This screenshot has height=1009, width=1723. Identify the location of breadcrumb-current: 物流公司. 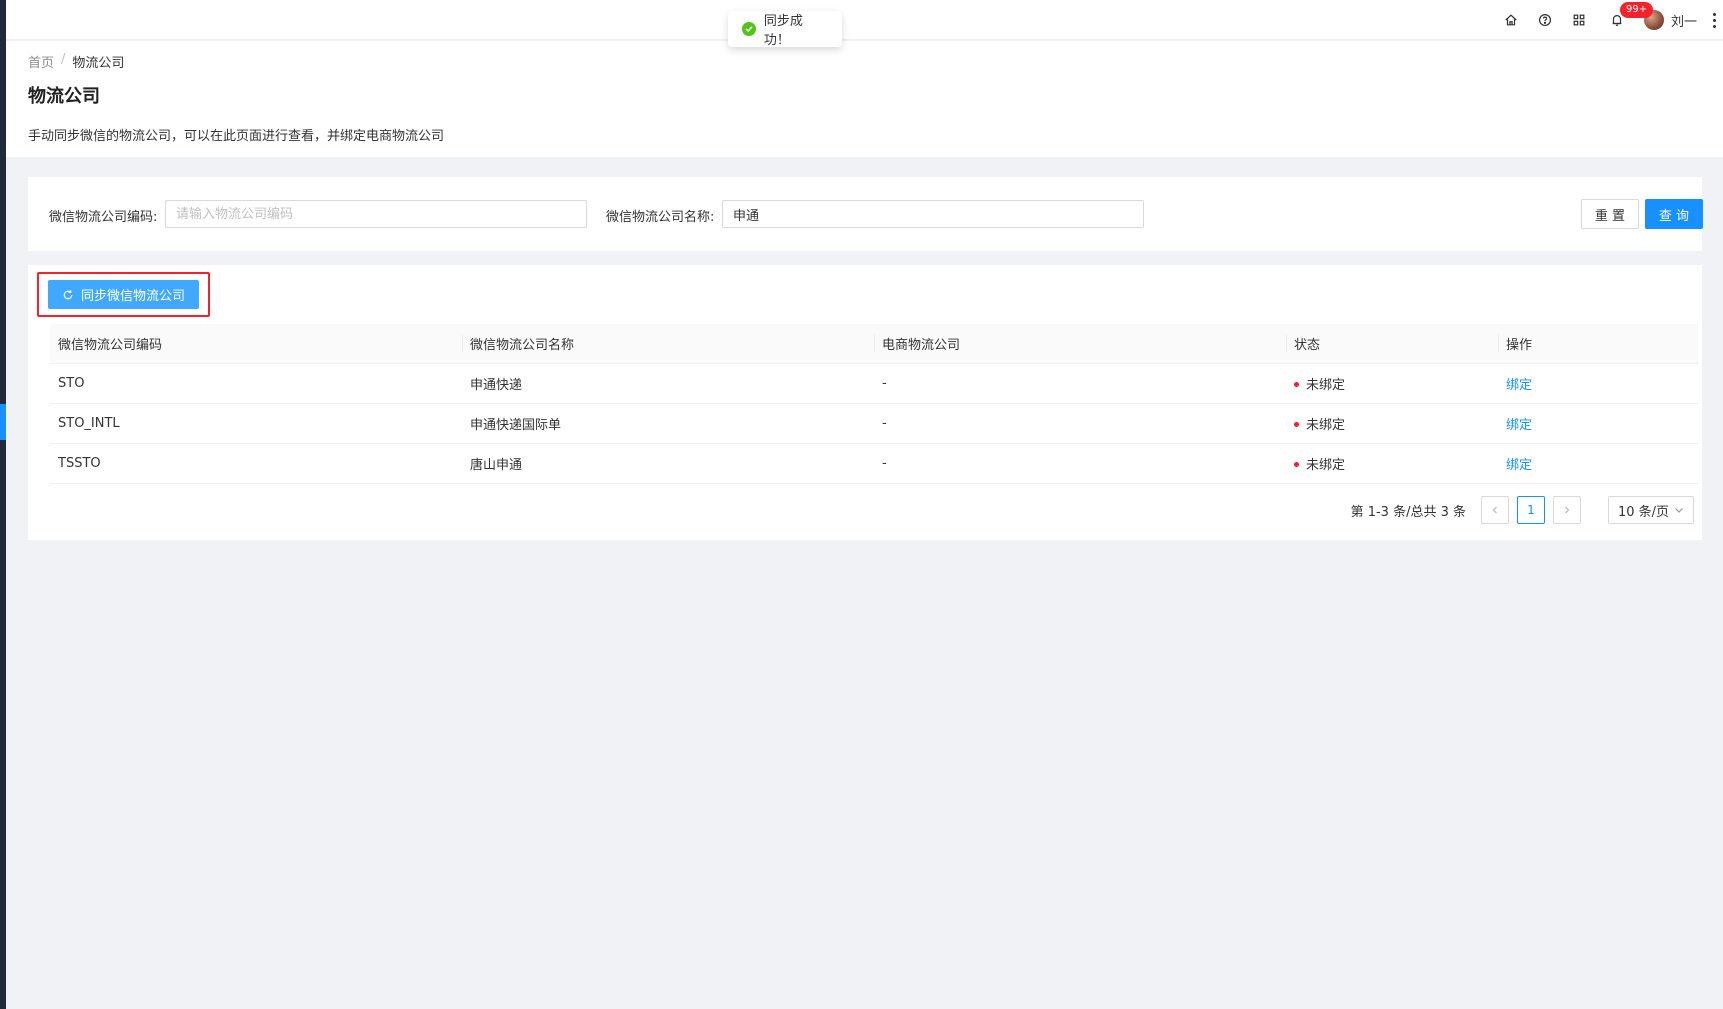
(98, 63).